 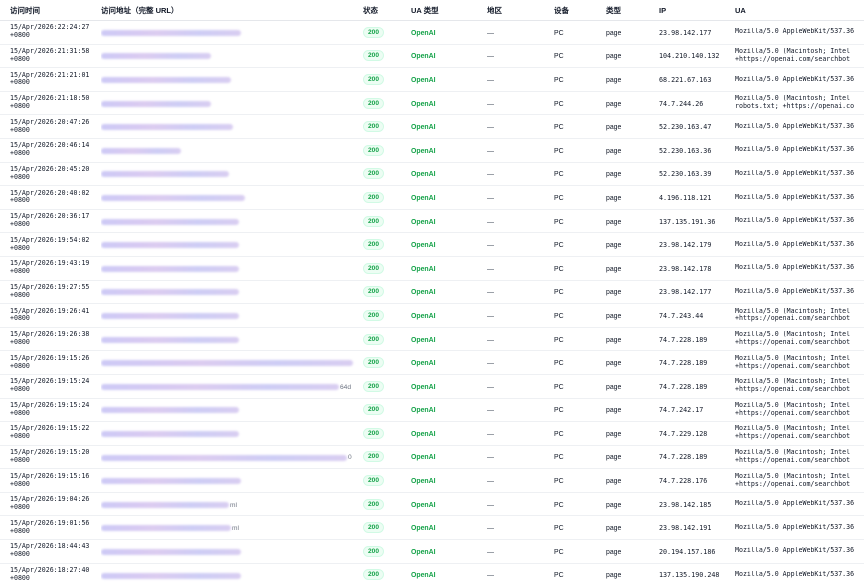 I want to click on timezone-value: +0800, so click(x=20, y=318).